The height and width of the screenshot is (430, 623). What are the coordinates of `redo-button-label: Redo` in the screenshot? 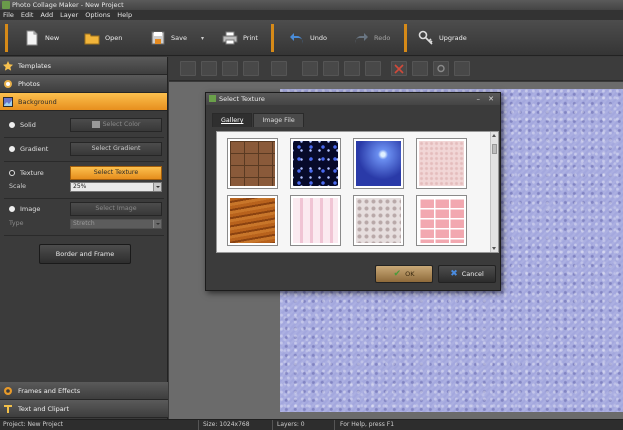 It's located at (382, 38).